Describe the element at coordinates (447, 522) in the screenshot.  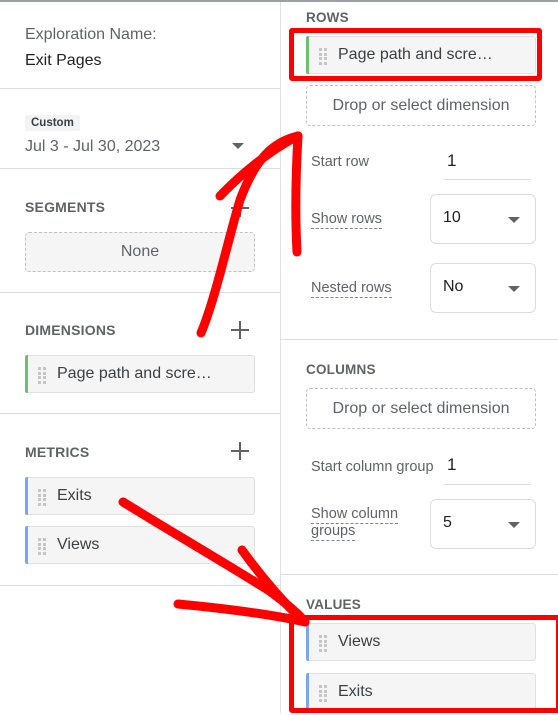
I see `show-column-groups-value: 5` at that location.